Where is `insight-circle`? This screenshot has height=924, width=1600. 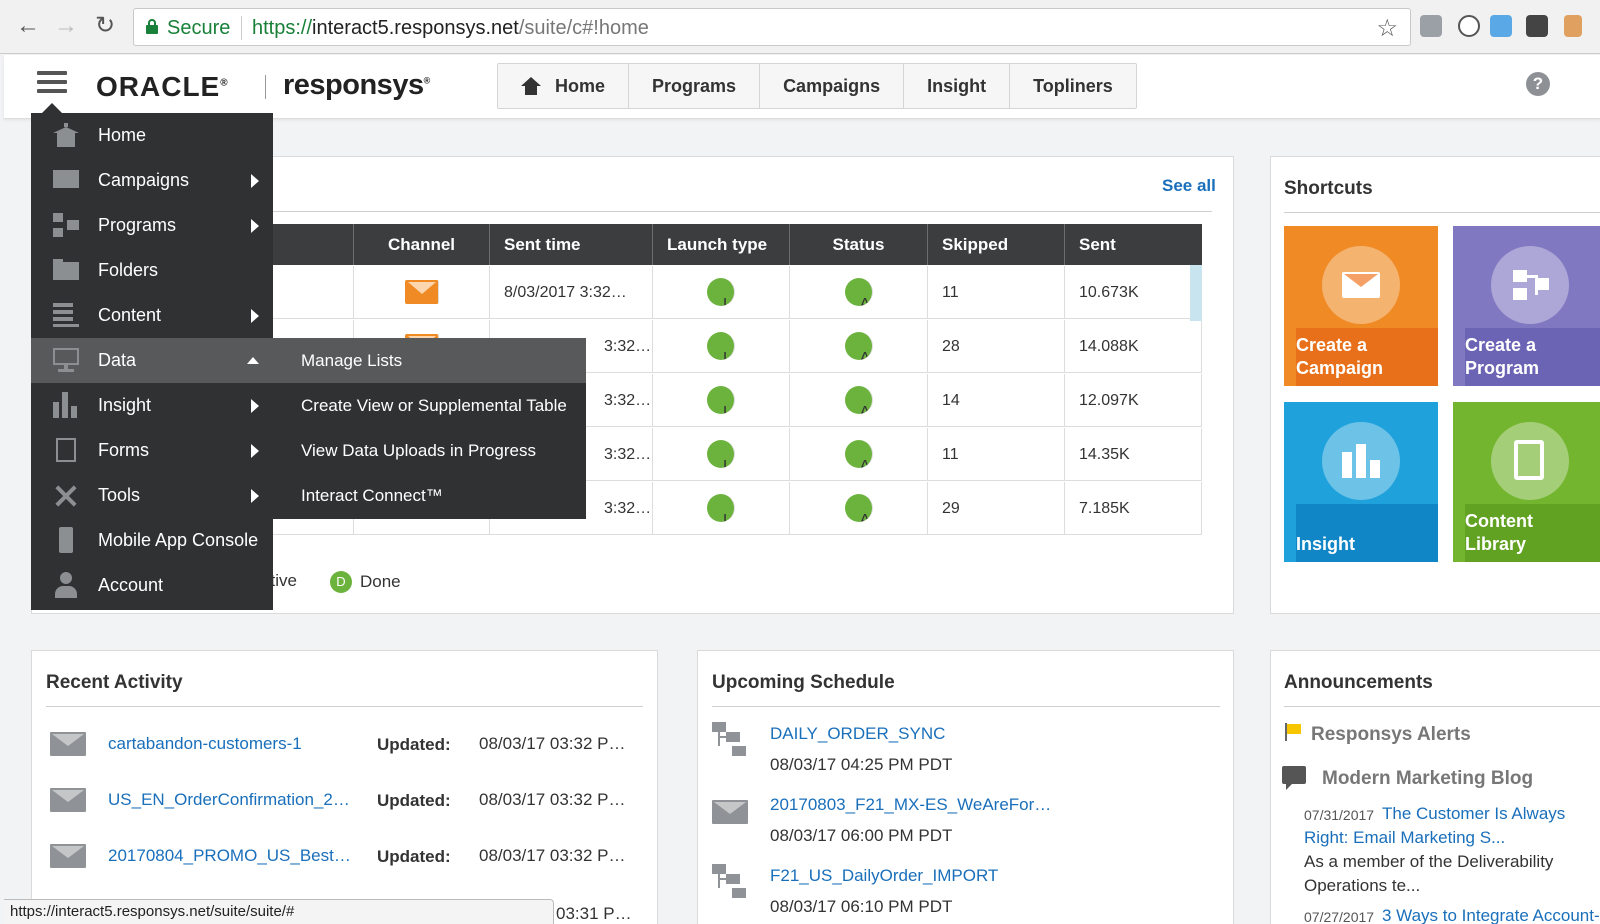 insight-circle is located at coordinates (1361, 461).